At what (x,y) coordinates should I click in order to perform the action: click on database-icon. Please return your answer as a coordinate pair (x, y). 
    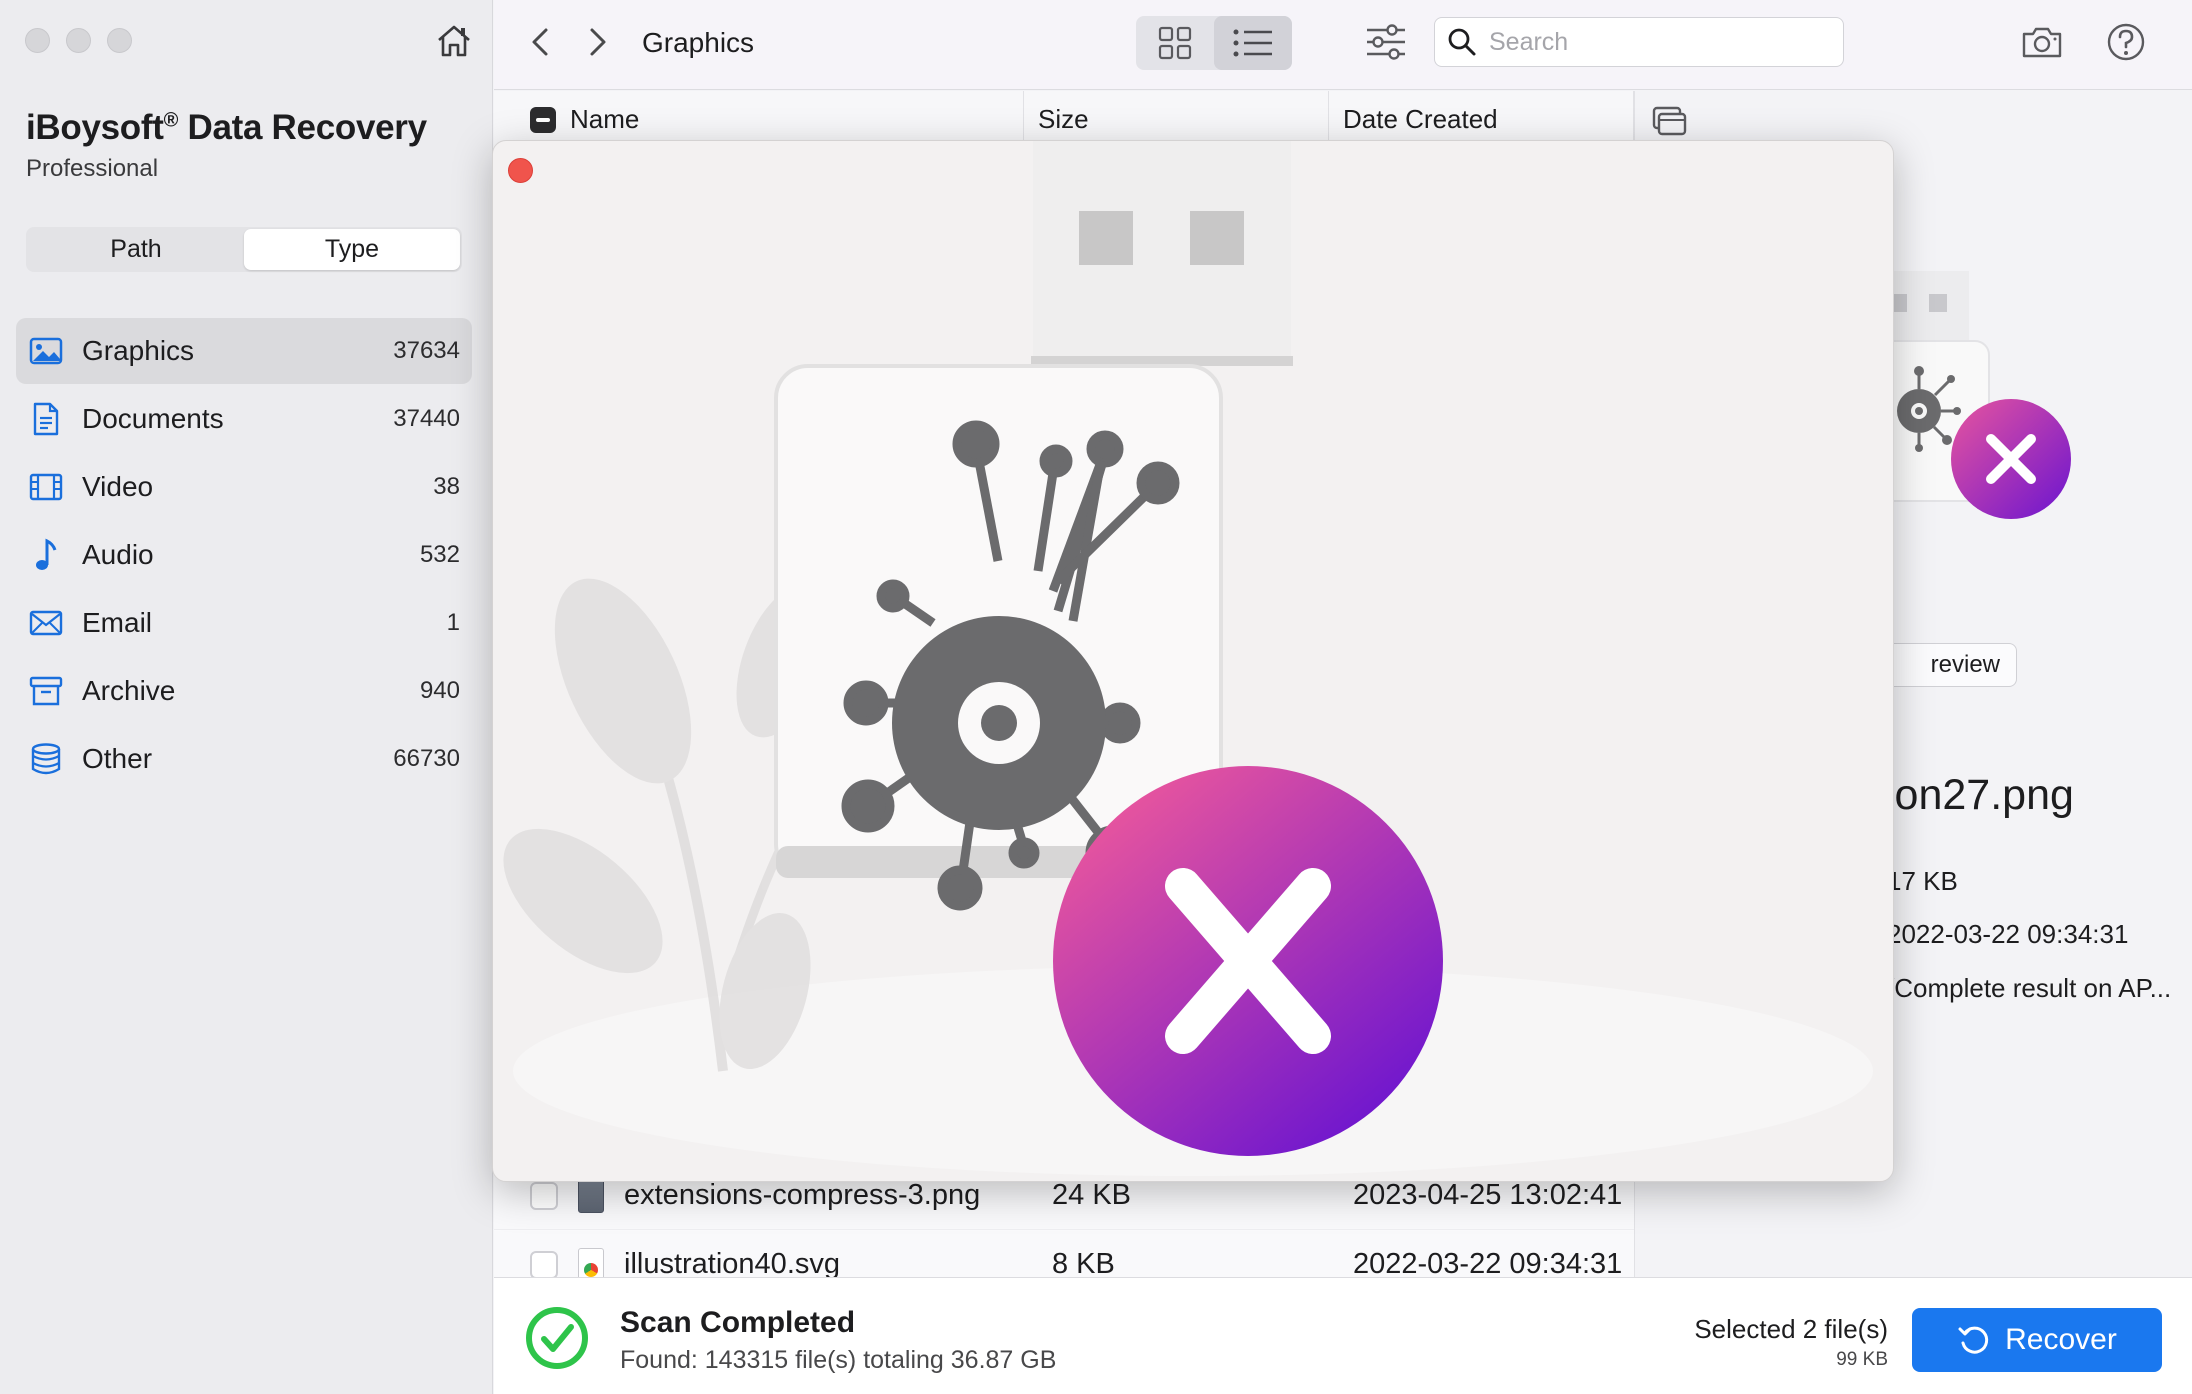
    Looking at the image, I should click on (46, 759).